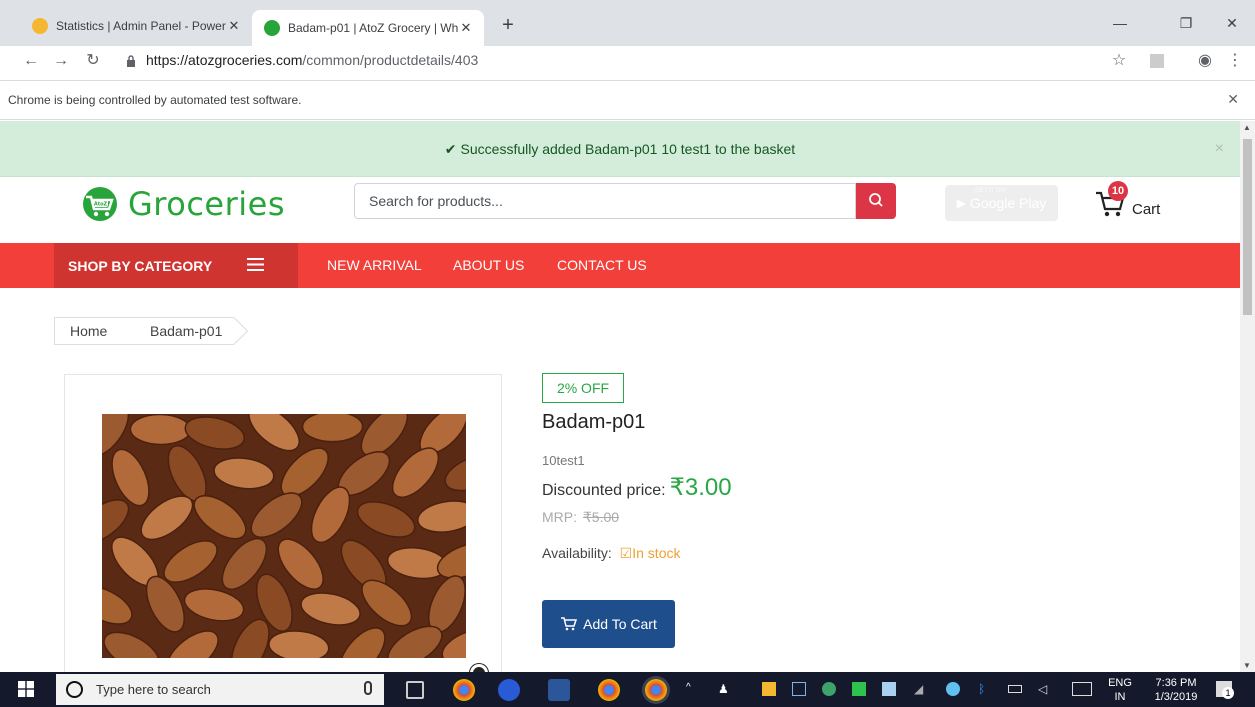 The width and height of the screenshot is (1255, 707). Describe the element at coordinates (136, 26) in the screenshot. I see `tab-admin-panel: Statistics | Admin Panel - Powere ✕` at that location.